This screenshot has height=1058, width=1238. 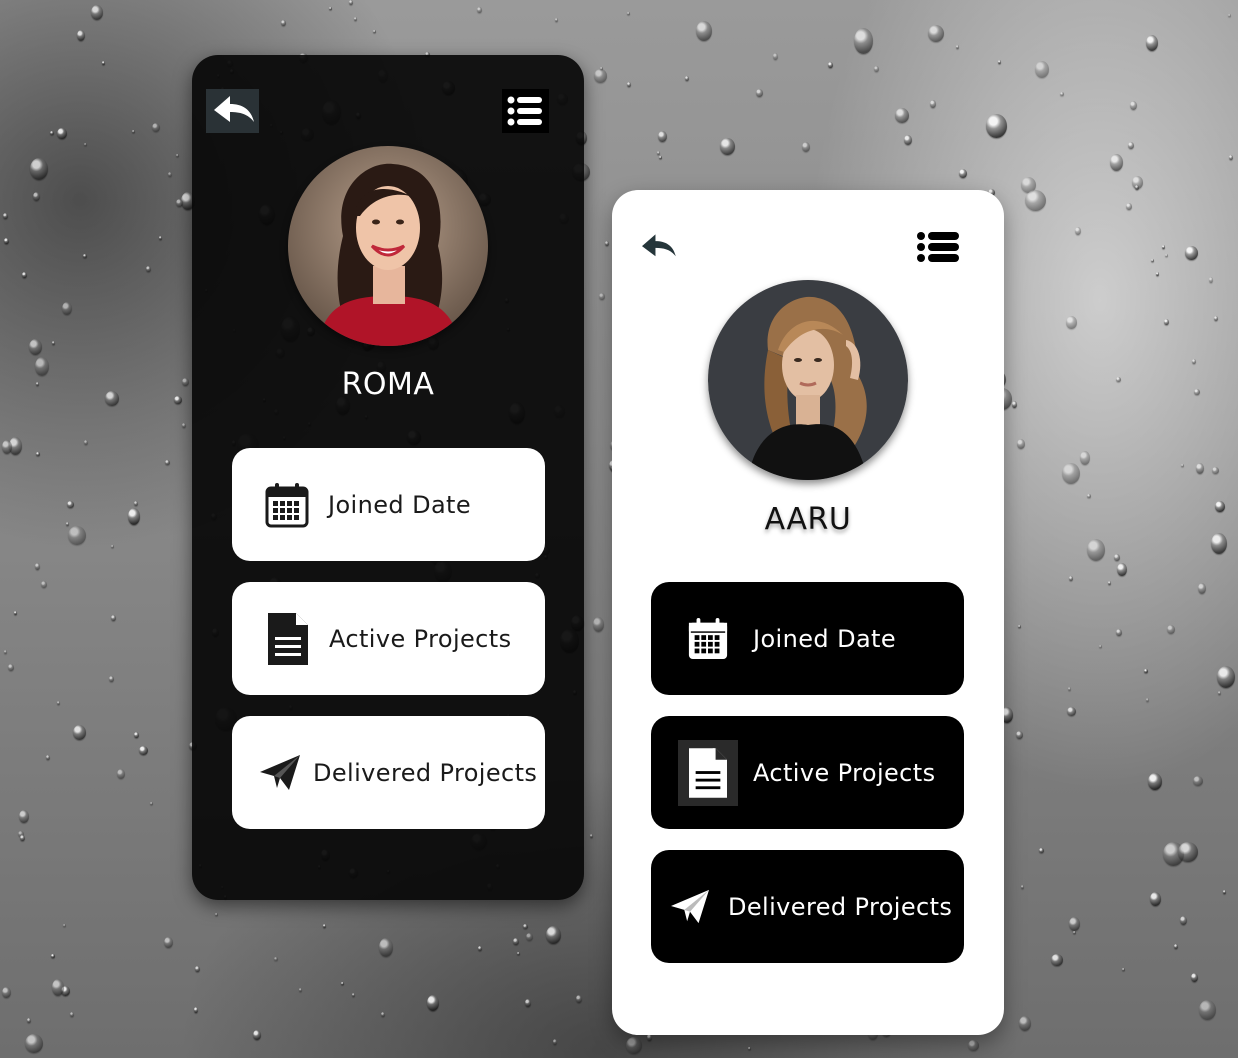 I want to click on tile-label: Delivered Projects, so click(x=425, y=772).